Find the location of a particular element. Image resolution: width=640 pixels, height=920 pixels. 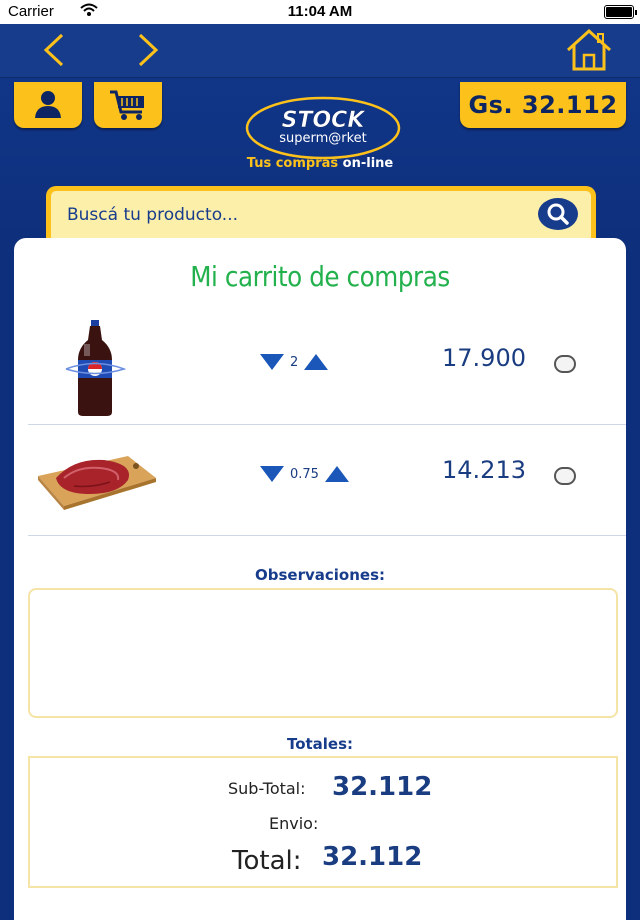

total-value: 32.112 is located at coordinates (372, 857).